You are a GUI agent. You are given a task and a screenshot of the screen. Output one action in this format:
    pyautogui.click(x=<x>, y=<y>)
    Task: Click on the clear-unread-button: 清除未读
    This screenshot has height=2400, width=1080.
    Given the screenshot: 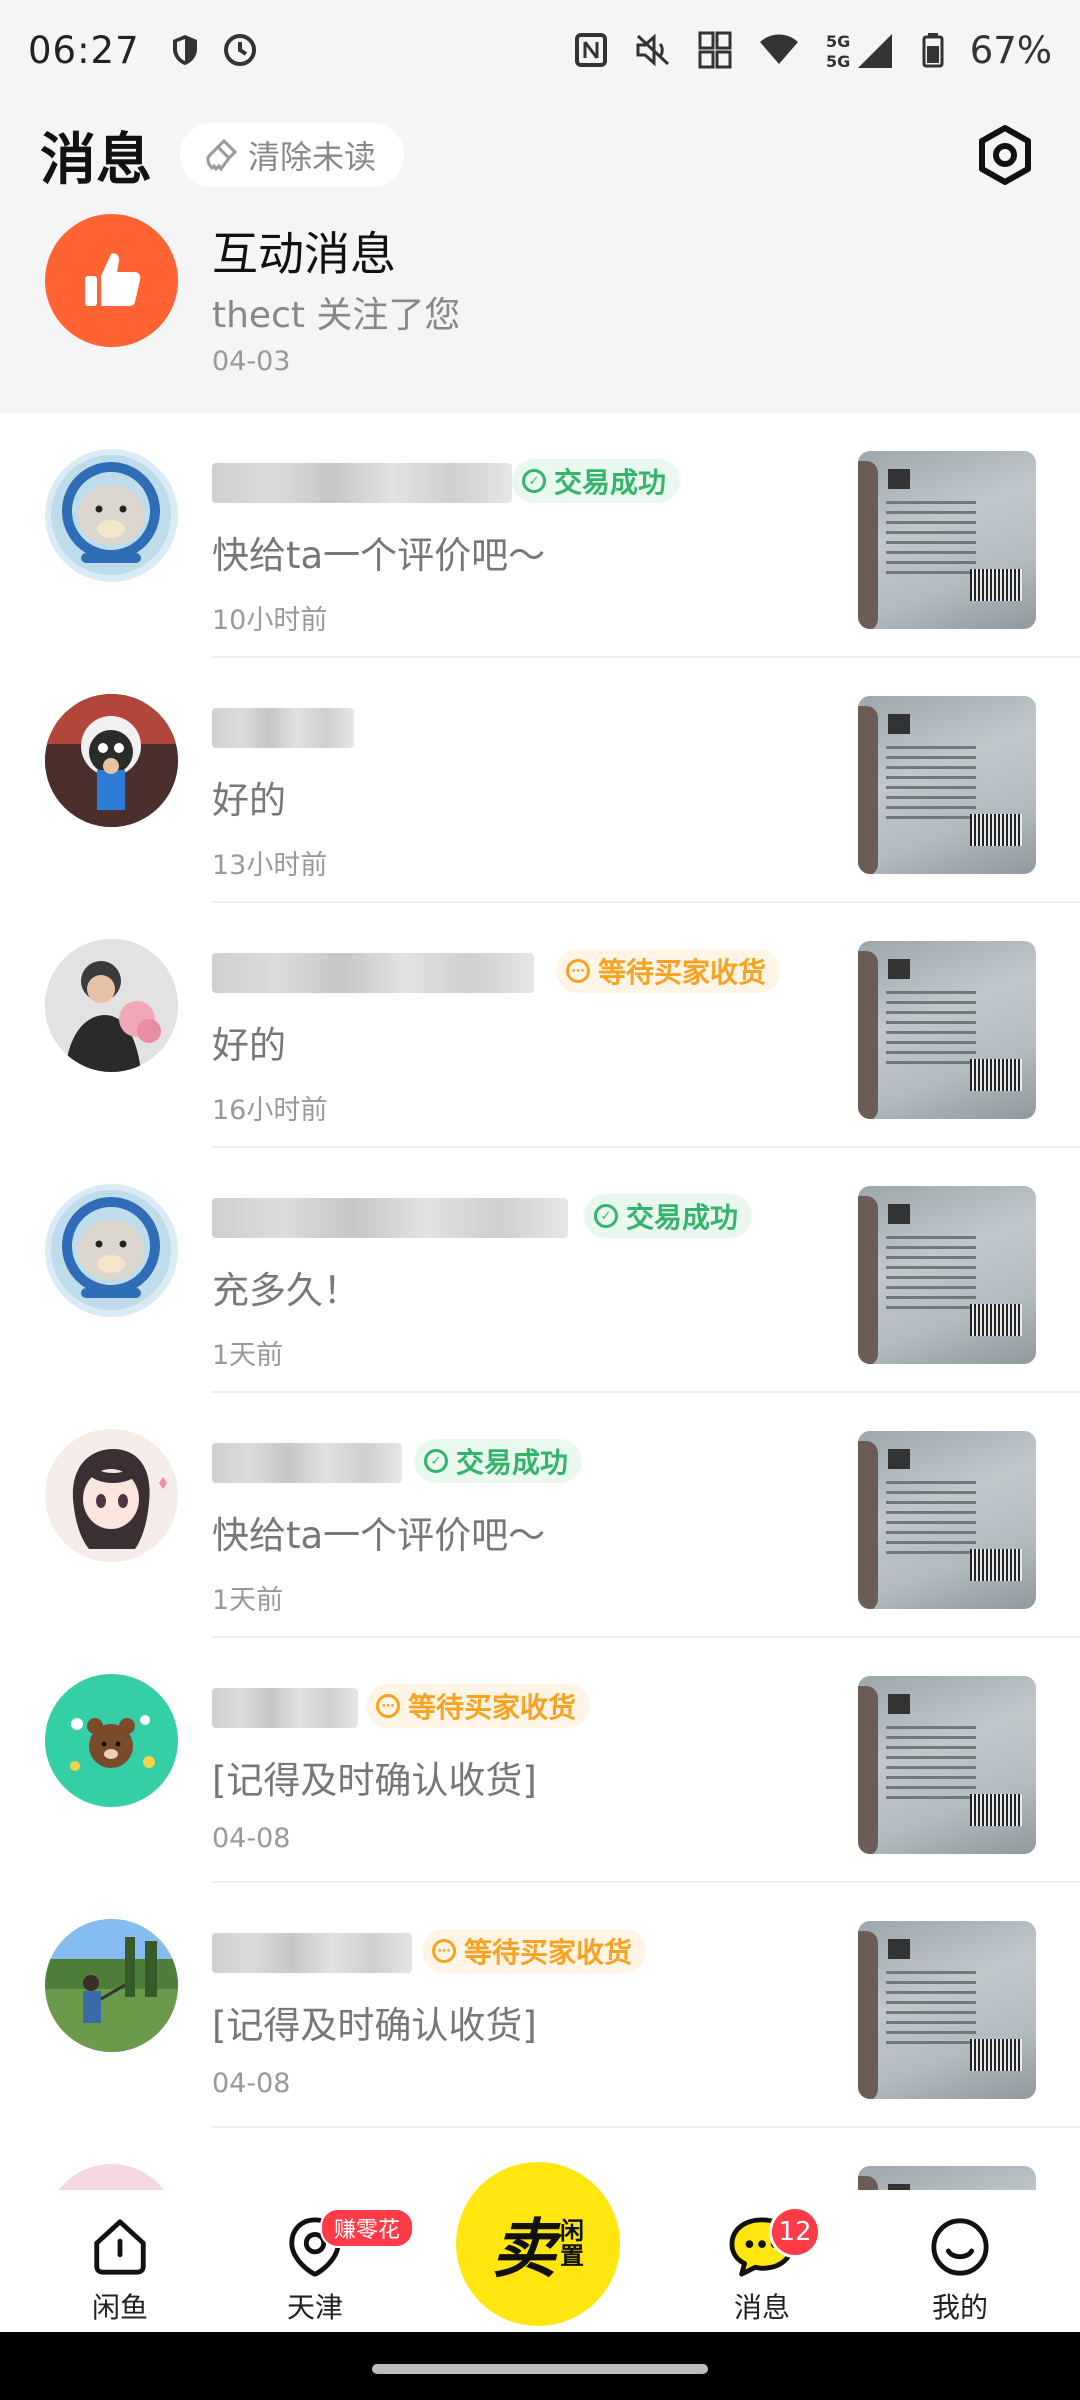 What is the action you would take?
    pyautogui.click(x=292, y=155)
    